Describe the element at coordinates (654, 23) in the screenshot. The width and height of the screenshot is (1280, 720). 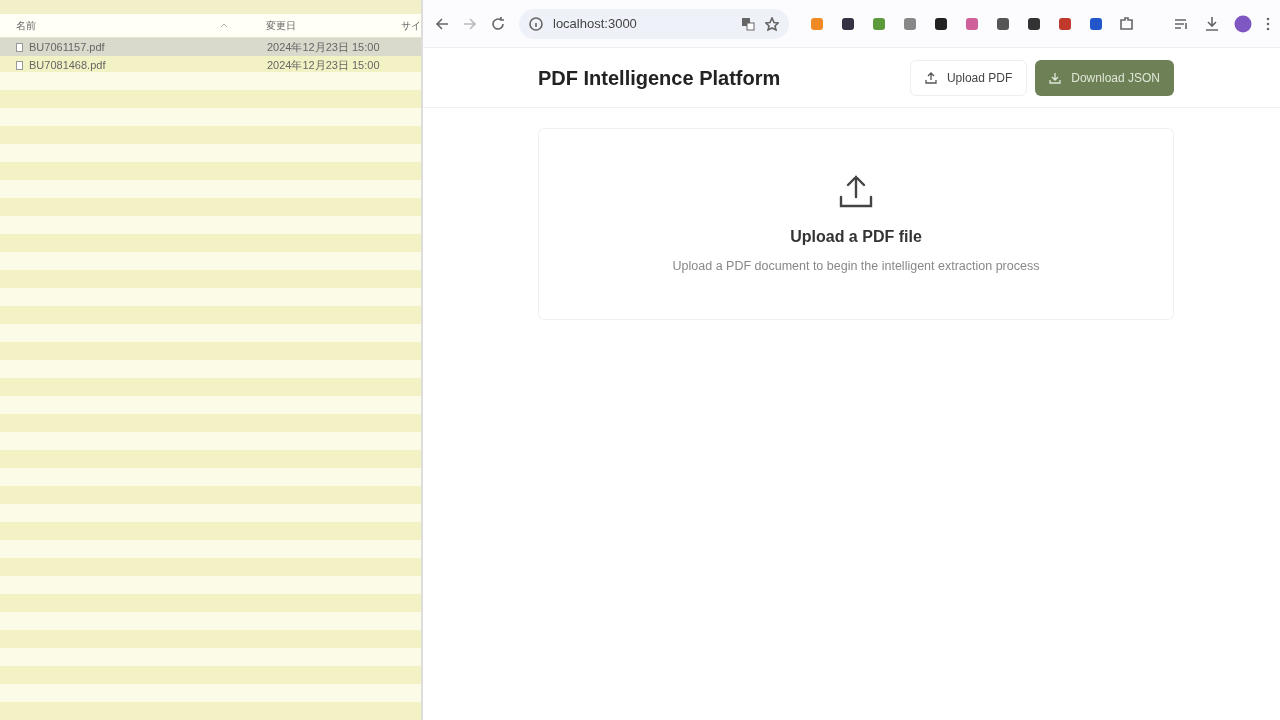
I see `address-bar: localhost:3000` at that location.